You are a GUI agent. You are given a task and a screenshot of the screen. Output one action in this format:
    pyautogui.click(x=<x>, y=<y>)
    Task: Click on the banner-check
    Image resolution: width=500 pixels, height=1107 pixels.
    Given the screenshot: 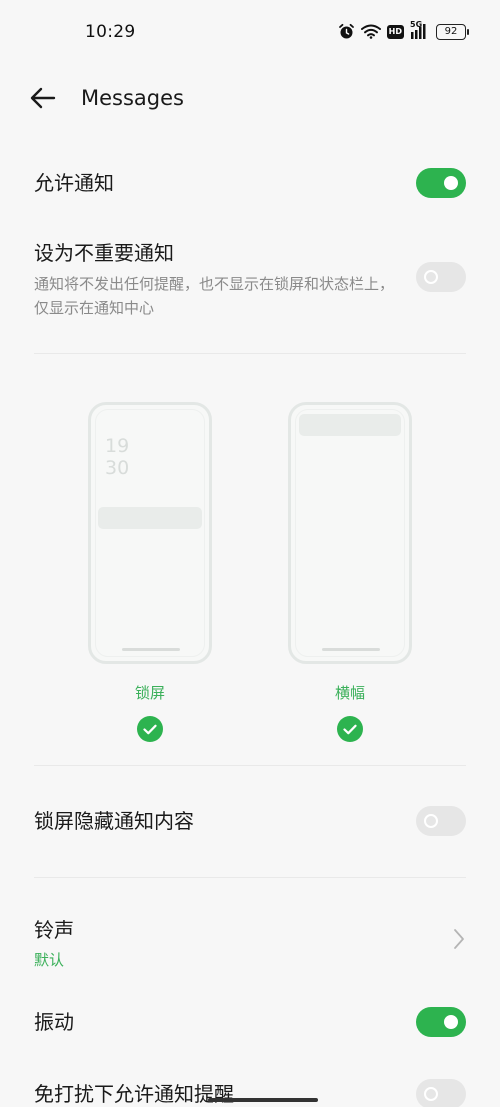 What is the action you would take?
    pyautogui.click(x=350, y=729)
    